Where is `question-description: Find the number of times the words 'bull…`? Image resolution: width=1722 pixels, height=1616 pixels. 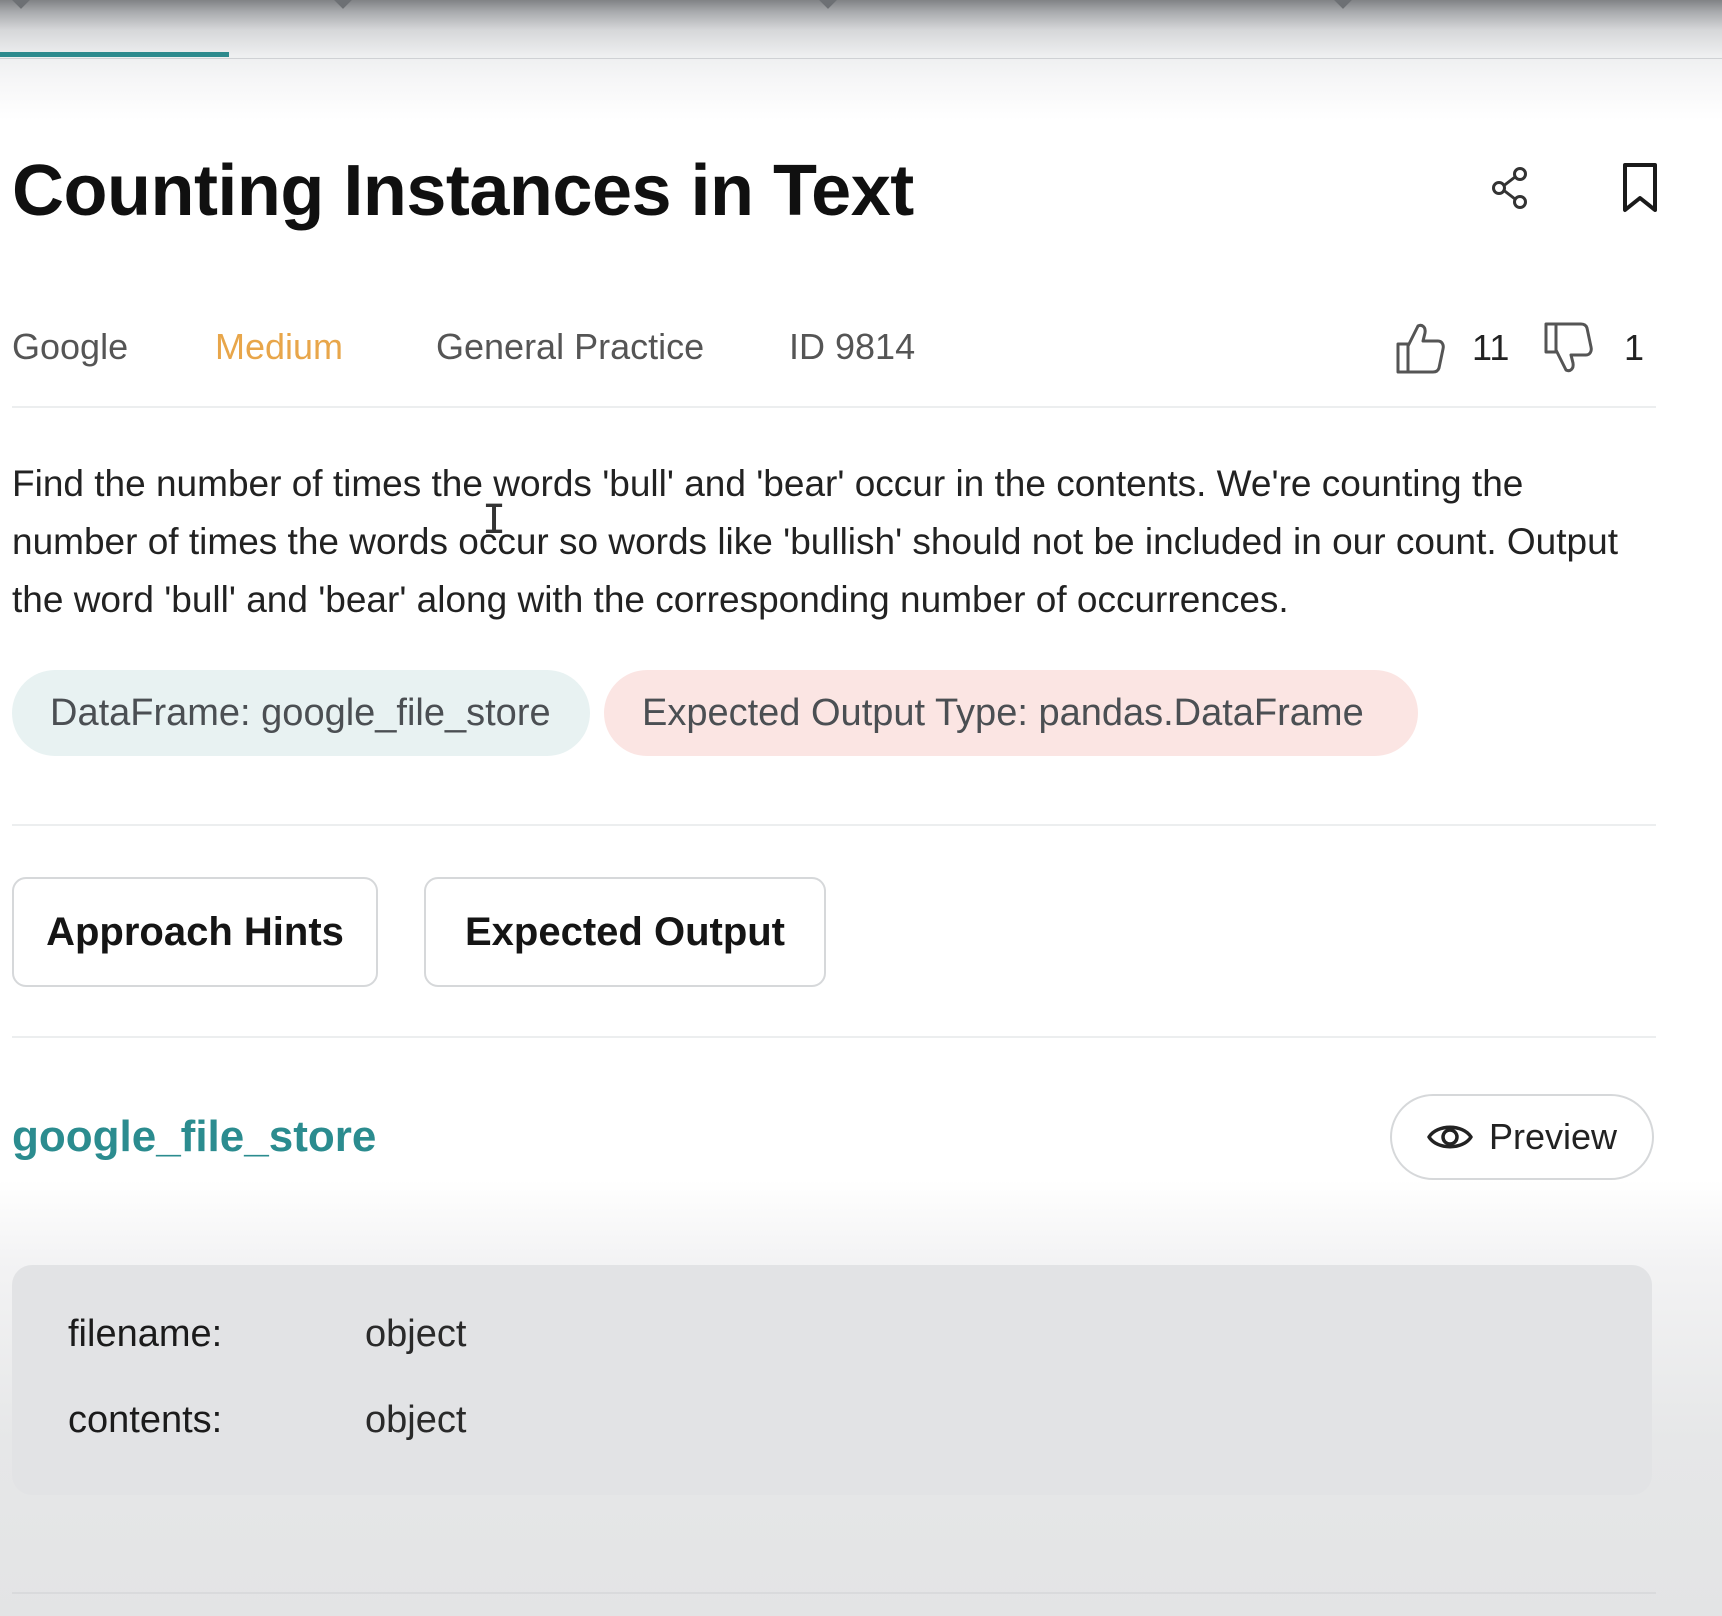
question-description: Find the number of times the words 'bull… is located at coordinates (815, 541).